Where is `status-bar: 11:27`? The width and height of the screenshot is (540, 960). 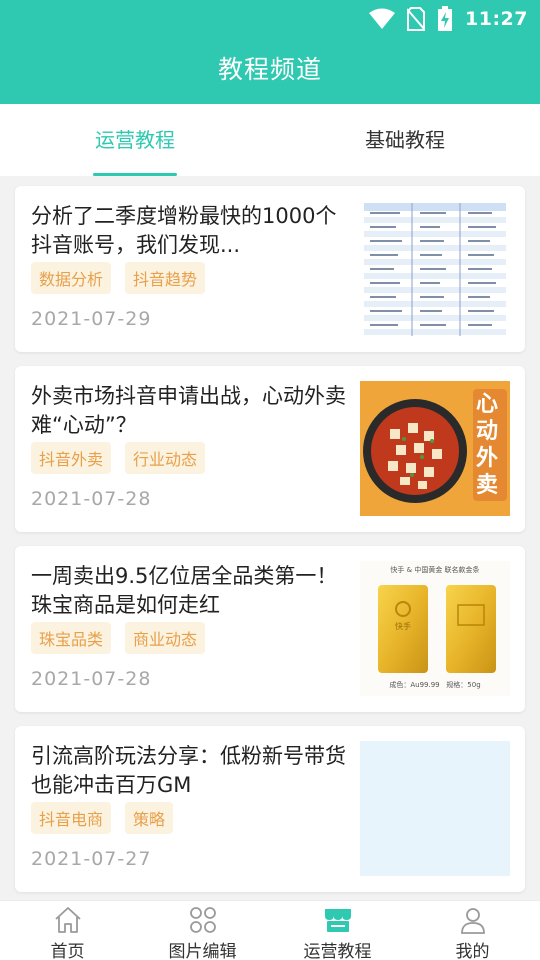 status-bar: 11:27 is located at coordinates (270, 18).